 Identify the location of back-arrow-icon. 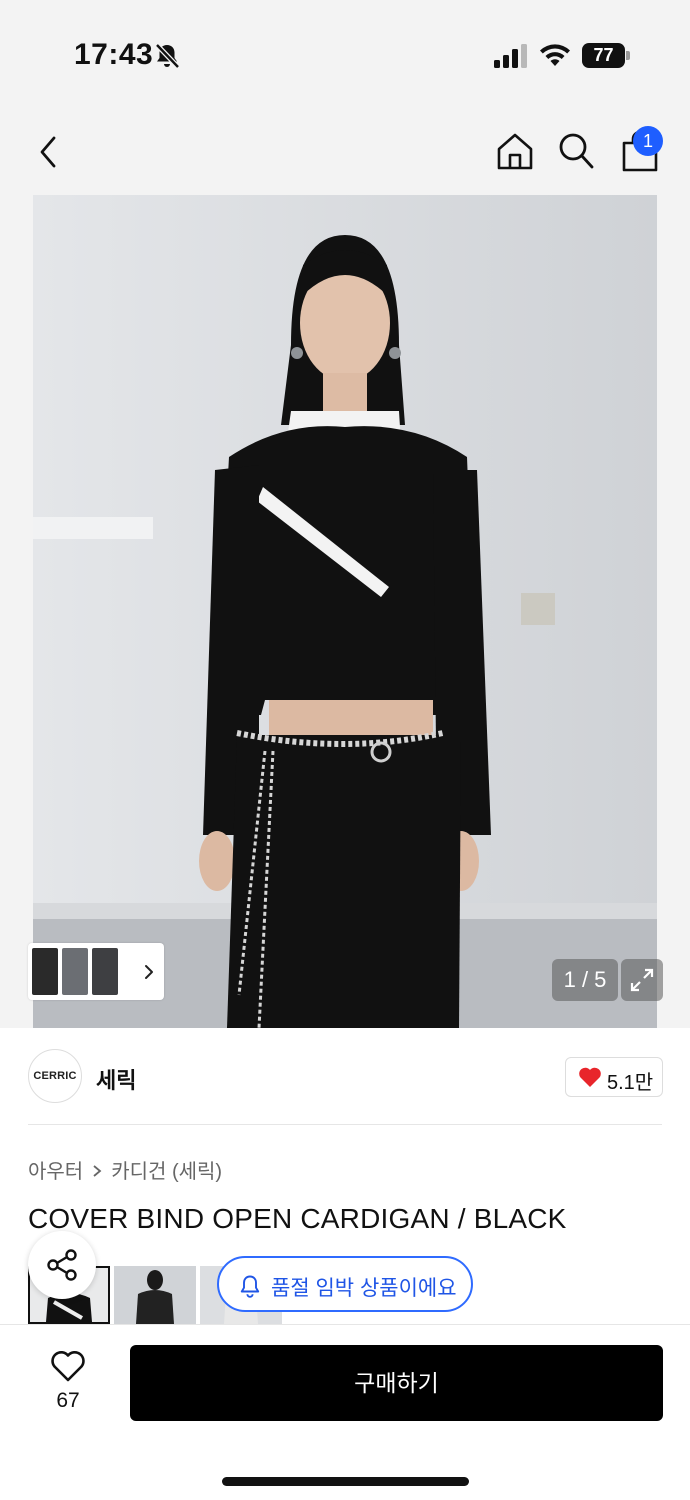
(50, 152).